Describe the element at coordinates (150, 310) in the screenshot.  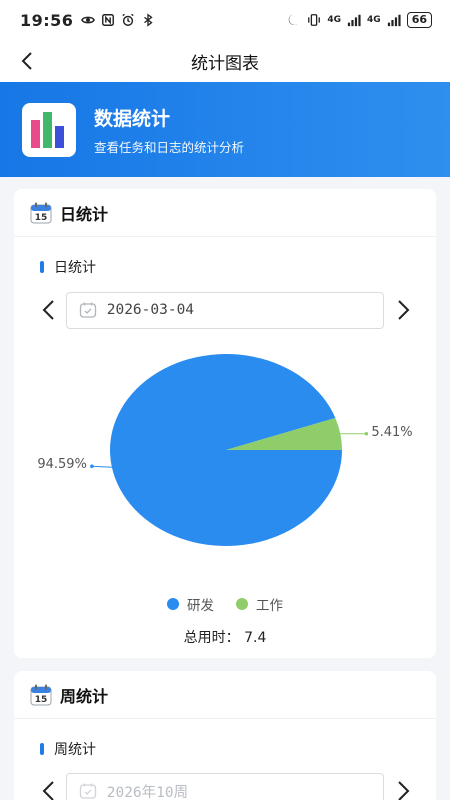
I see `date-value: 2026-03-04` at that location.